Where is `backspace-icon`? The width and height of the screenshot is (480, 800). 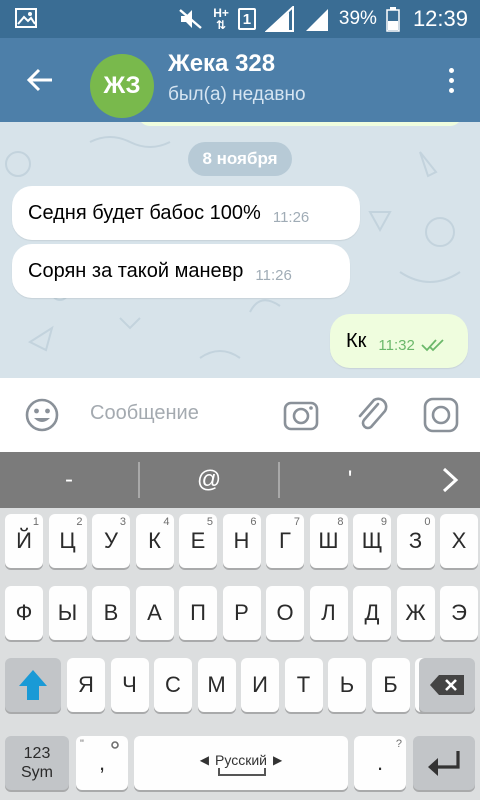 backspace-icon is located at coordinates (447, 685).